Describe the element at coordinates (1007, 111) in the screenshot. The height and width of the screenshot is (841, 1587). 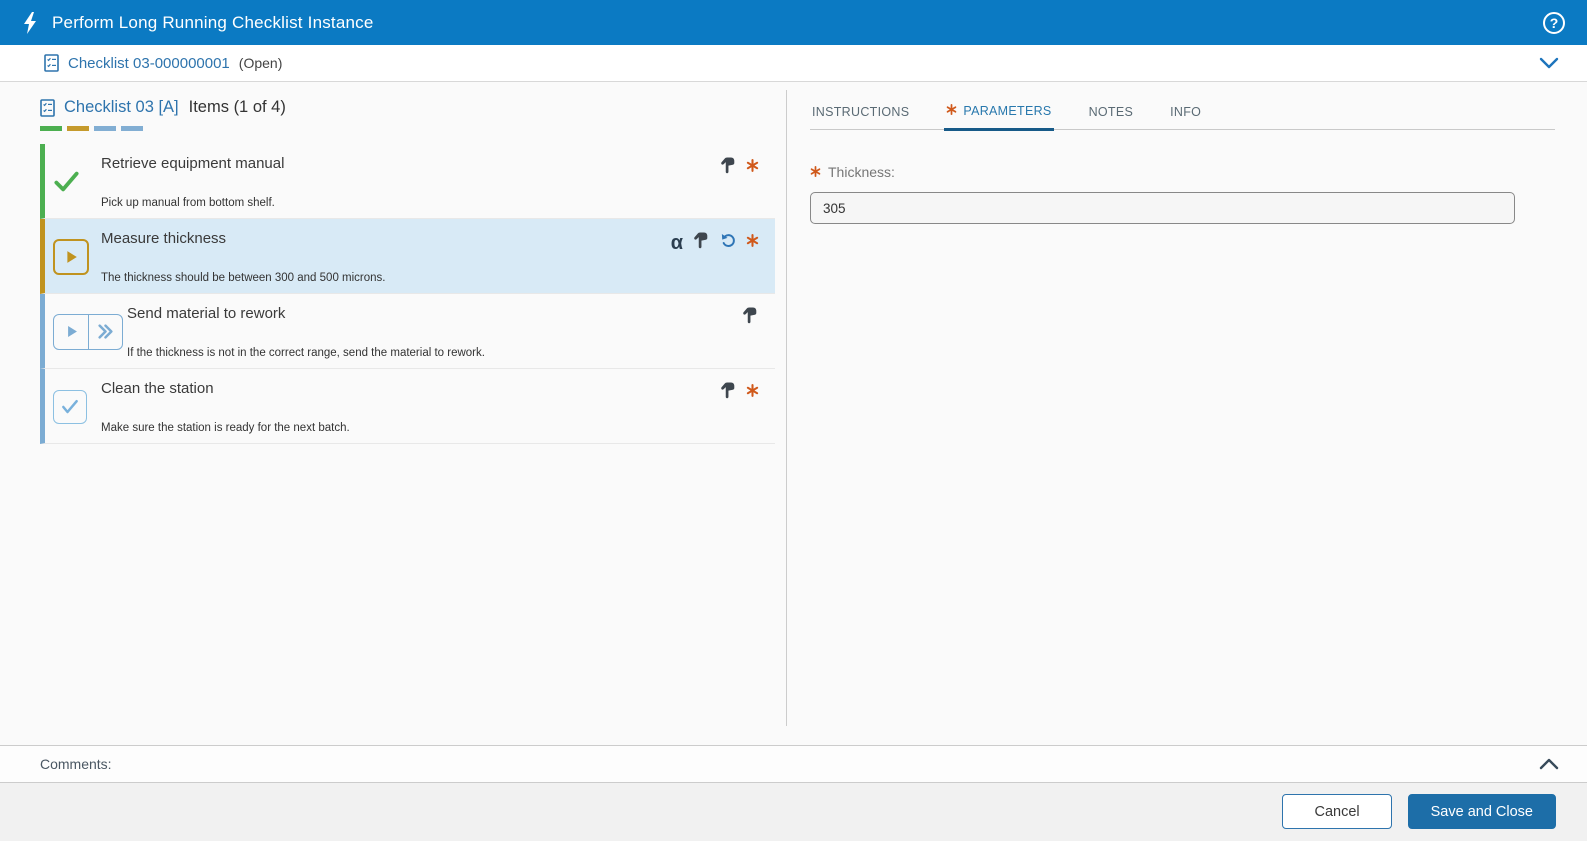
I see `tab-label: PARAMETERS` at that location.